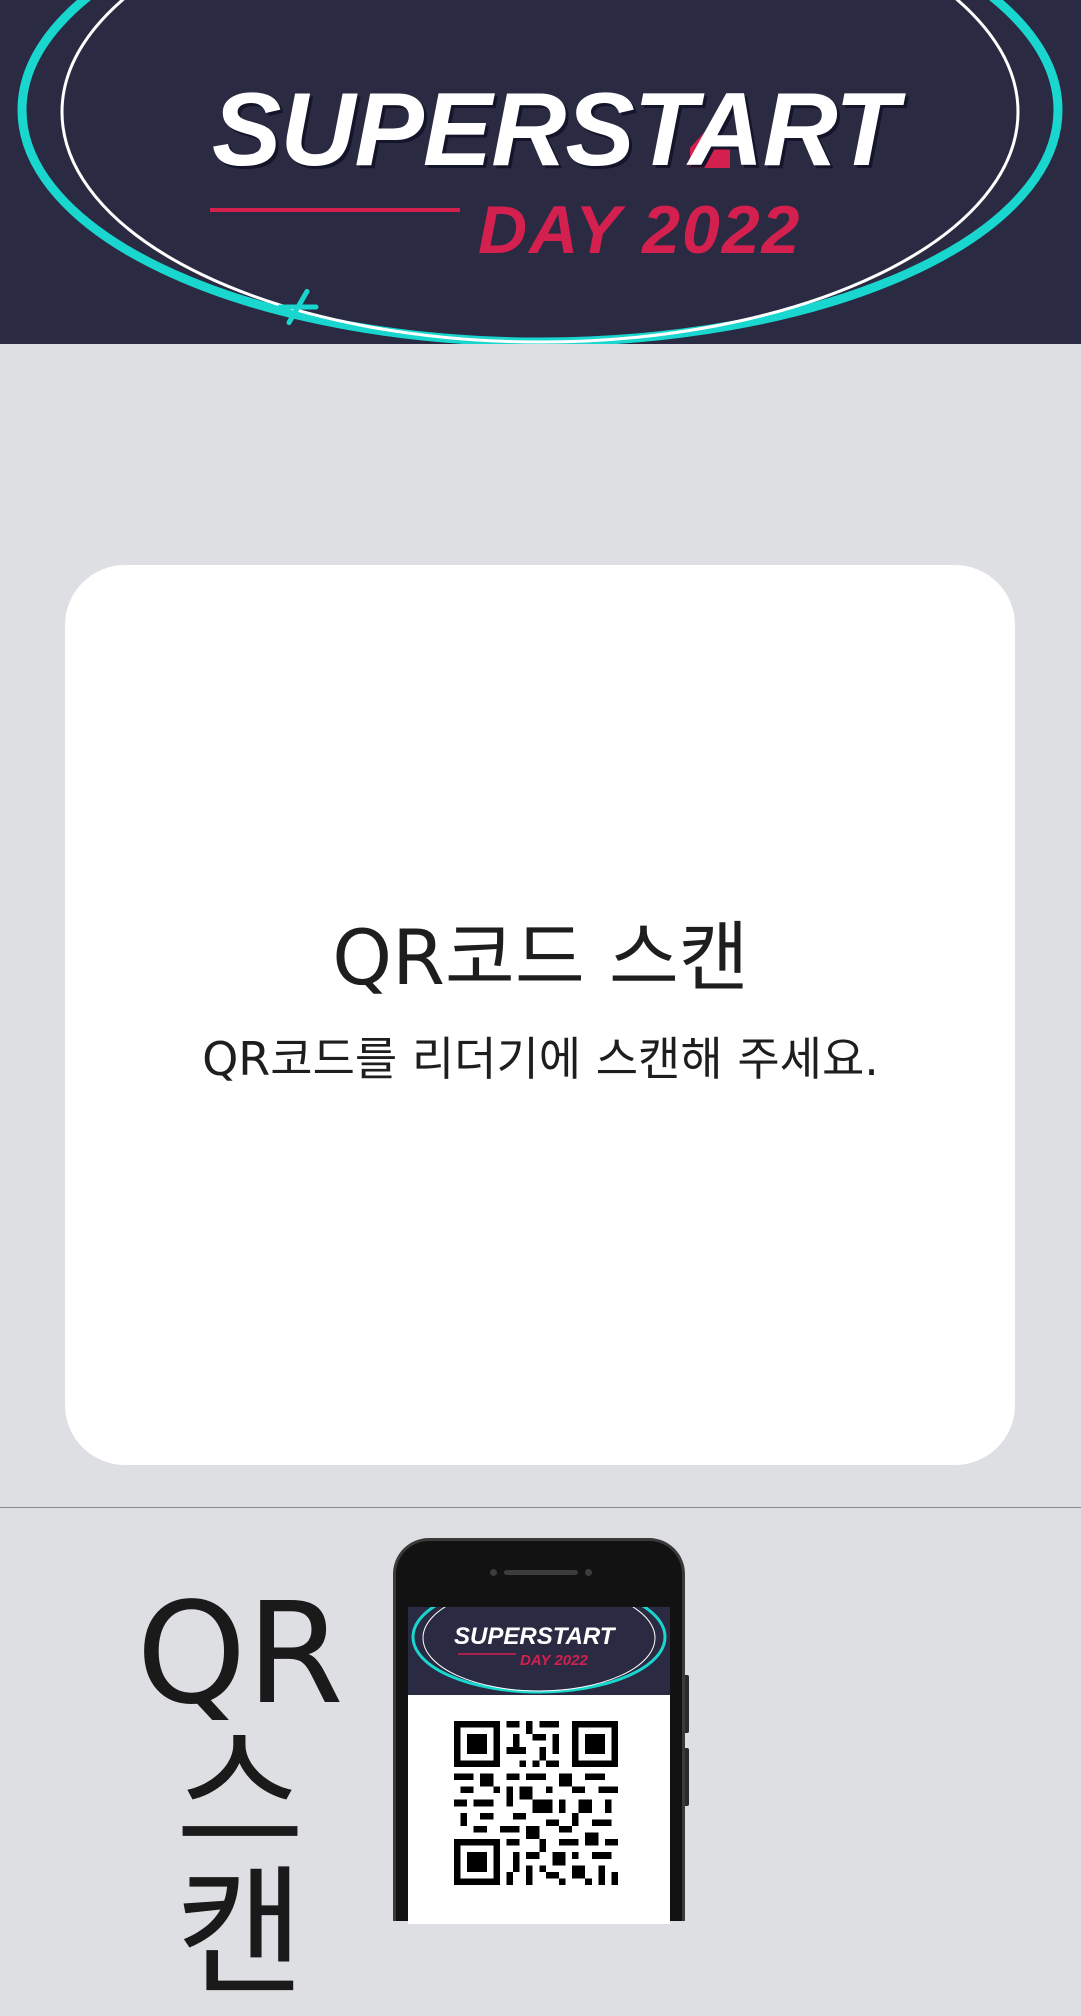 Image resolution: width=1081 pixels, height=2016 pixels. What do you see at coordinates (640, 230) in the screenshot?
I see `logo-subtitle: DAY 2022` at bounding box center [640, 230].